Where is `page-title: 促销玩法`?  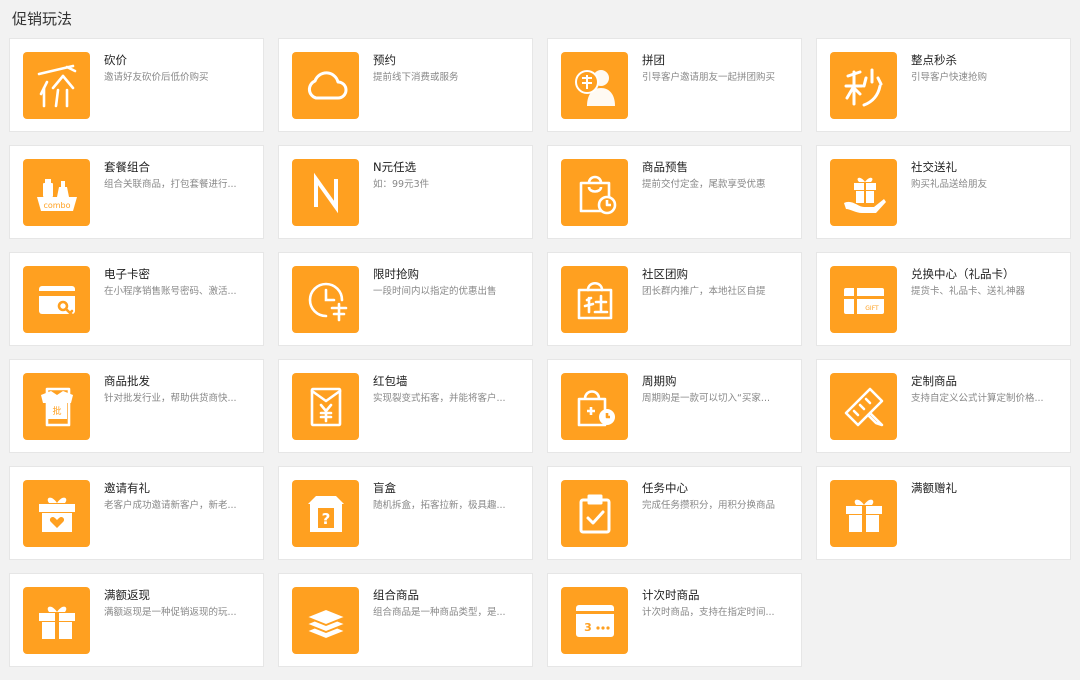
page-title: 促销玩法 is located at coordinates (42, 19).